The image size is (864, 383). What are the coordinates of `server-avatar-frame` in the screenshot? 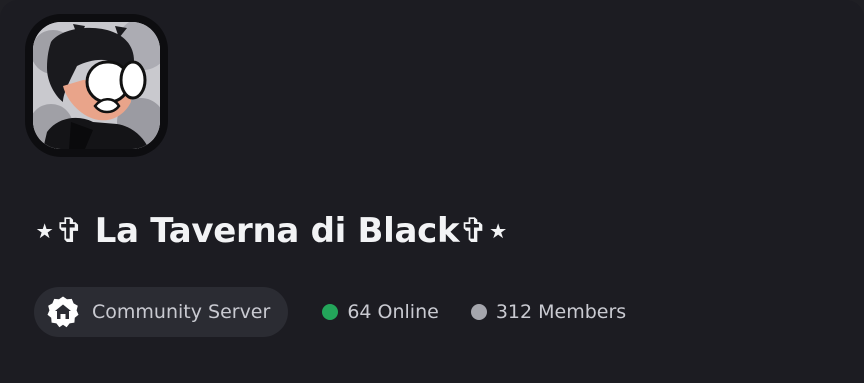 It's located at (96, 85).